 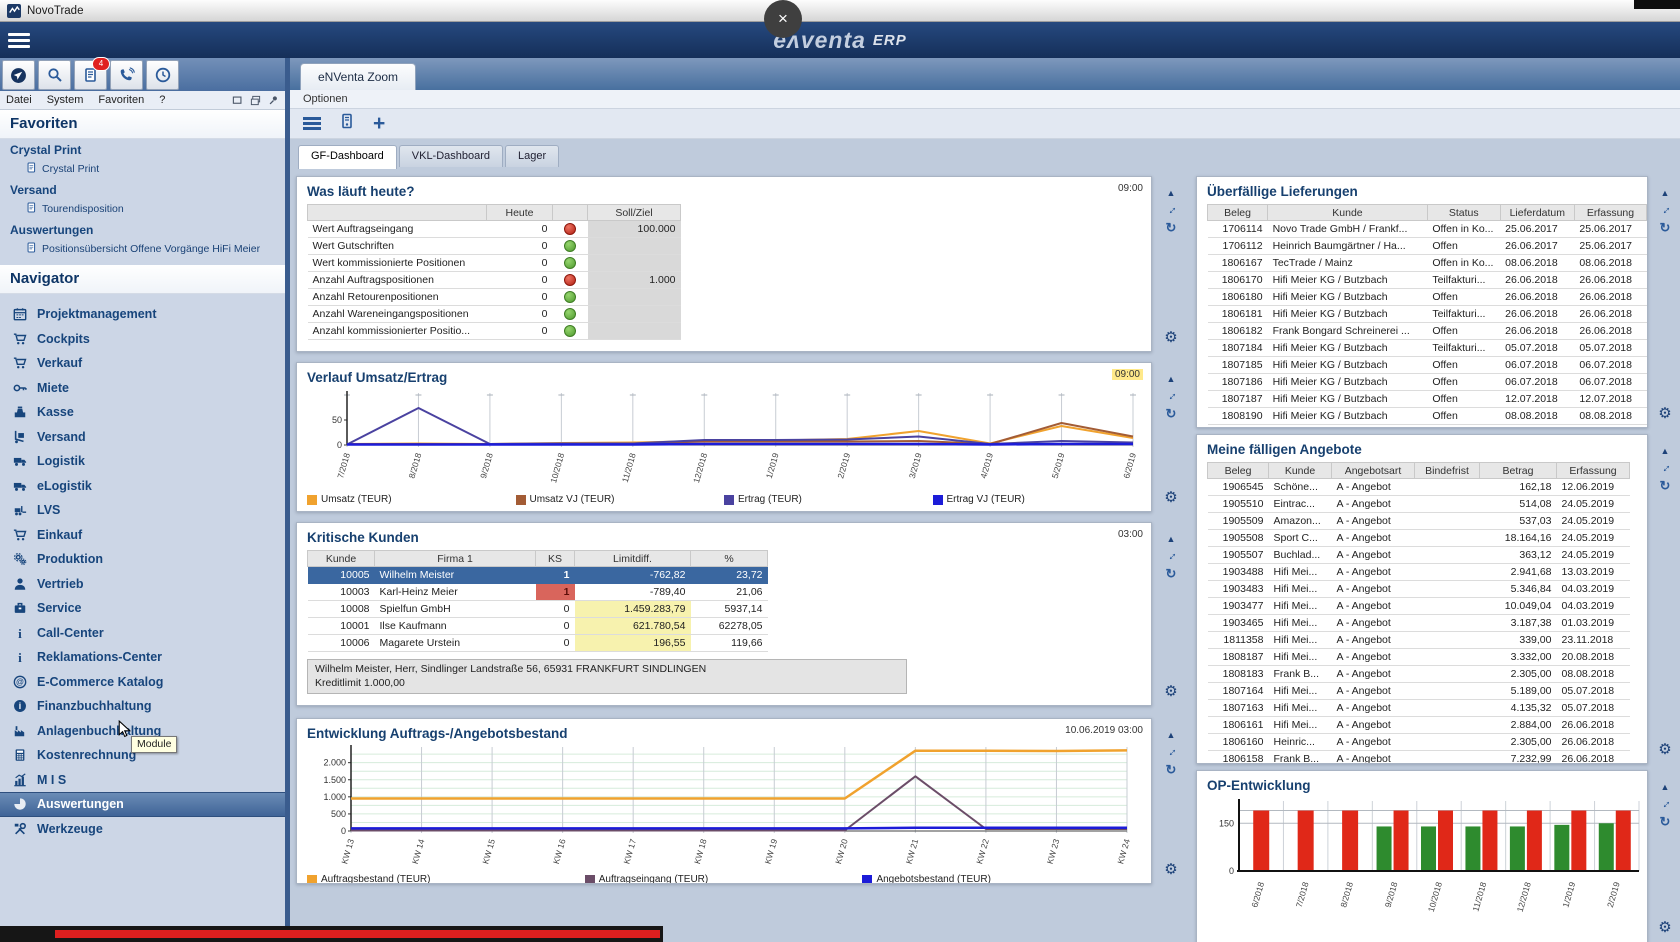 What do you see at coordinates (1447, 470) in the screenshot?
I see `column-header: Bindefrist` at bounding box center [1447, 470].